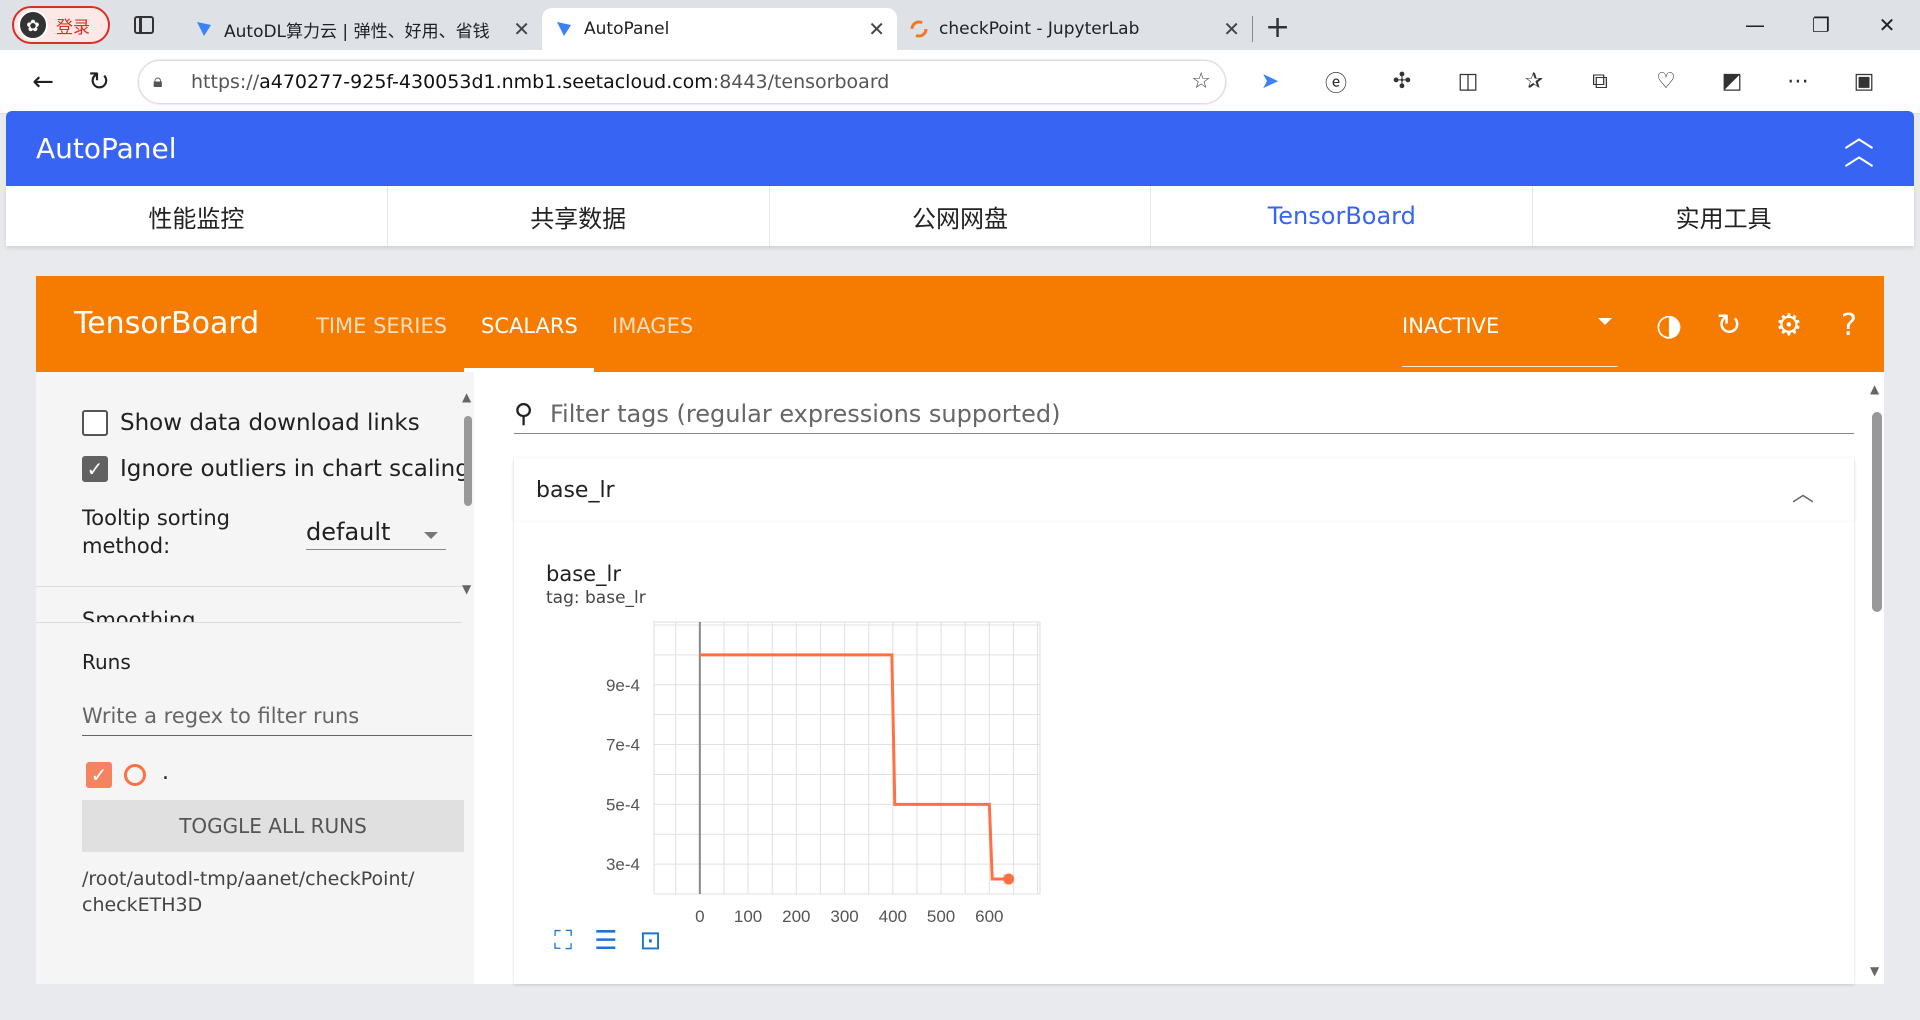 This screenshot has height=1020, width=1920. I want to click on tab-actions-icon, so click(144, 25).